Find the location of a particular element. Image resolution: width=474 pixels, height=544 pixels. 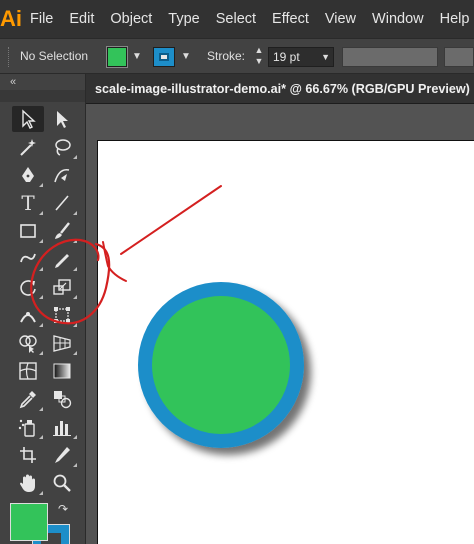

fill-color-swatch is located at coordinates (117, 57).